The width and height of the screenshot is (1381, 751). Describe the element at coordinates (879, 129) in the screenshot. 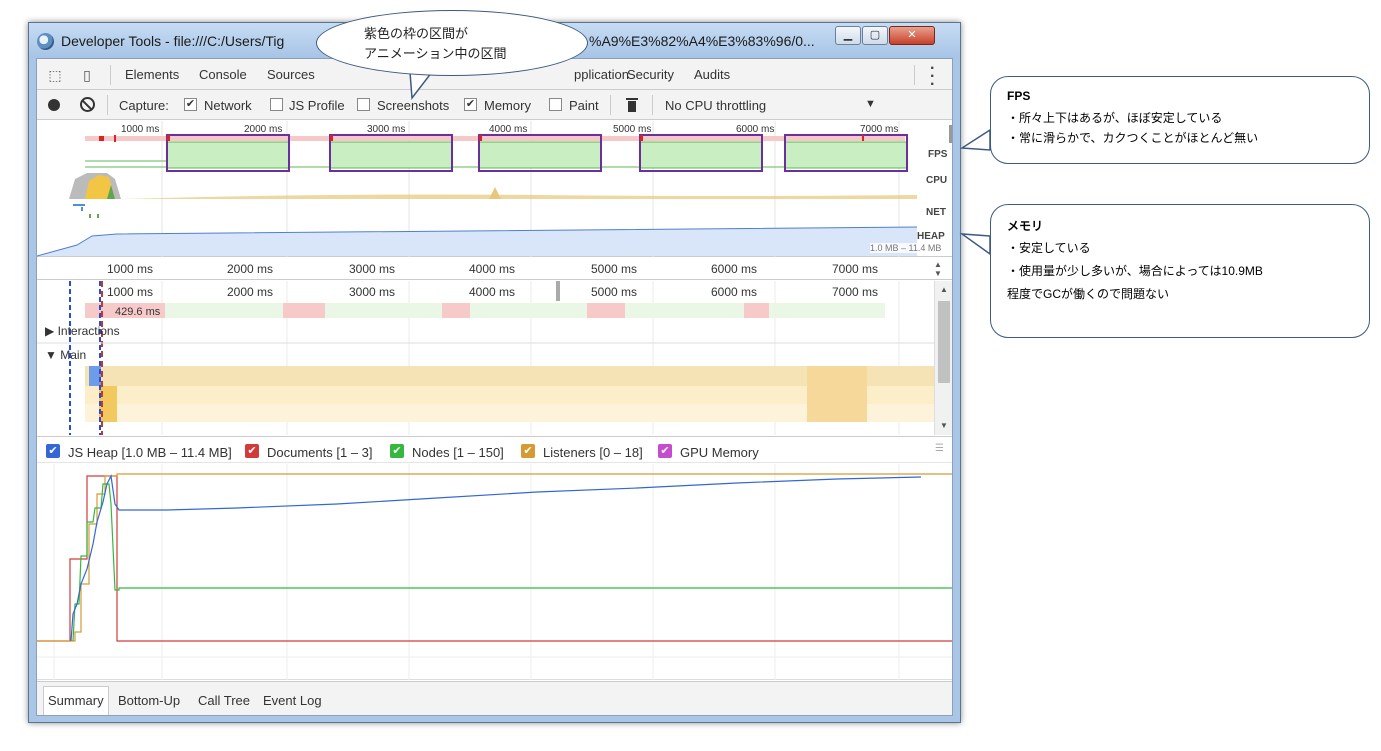

I see `overview-tick: 7000 ms` at that location.